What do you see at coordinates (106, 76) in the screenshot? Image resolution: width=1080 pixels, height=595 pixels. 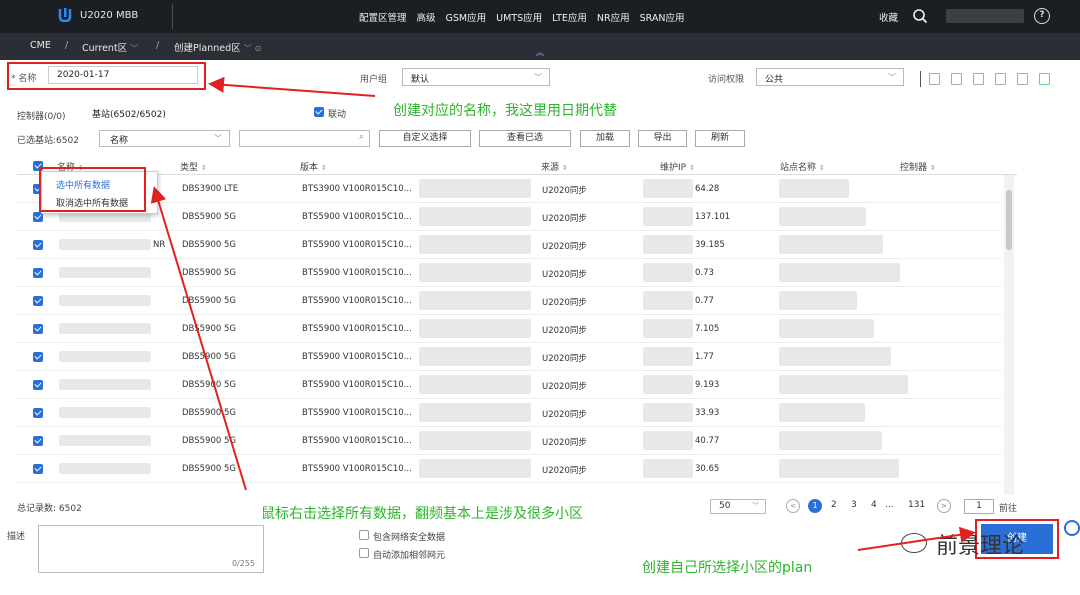 I see `name-highlight-box` at bounding box center [106, 76].